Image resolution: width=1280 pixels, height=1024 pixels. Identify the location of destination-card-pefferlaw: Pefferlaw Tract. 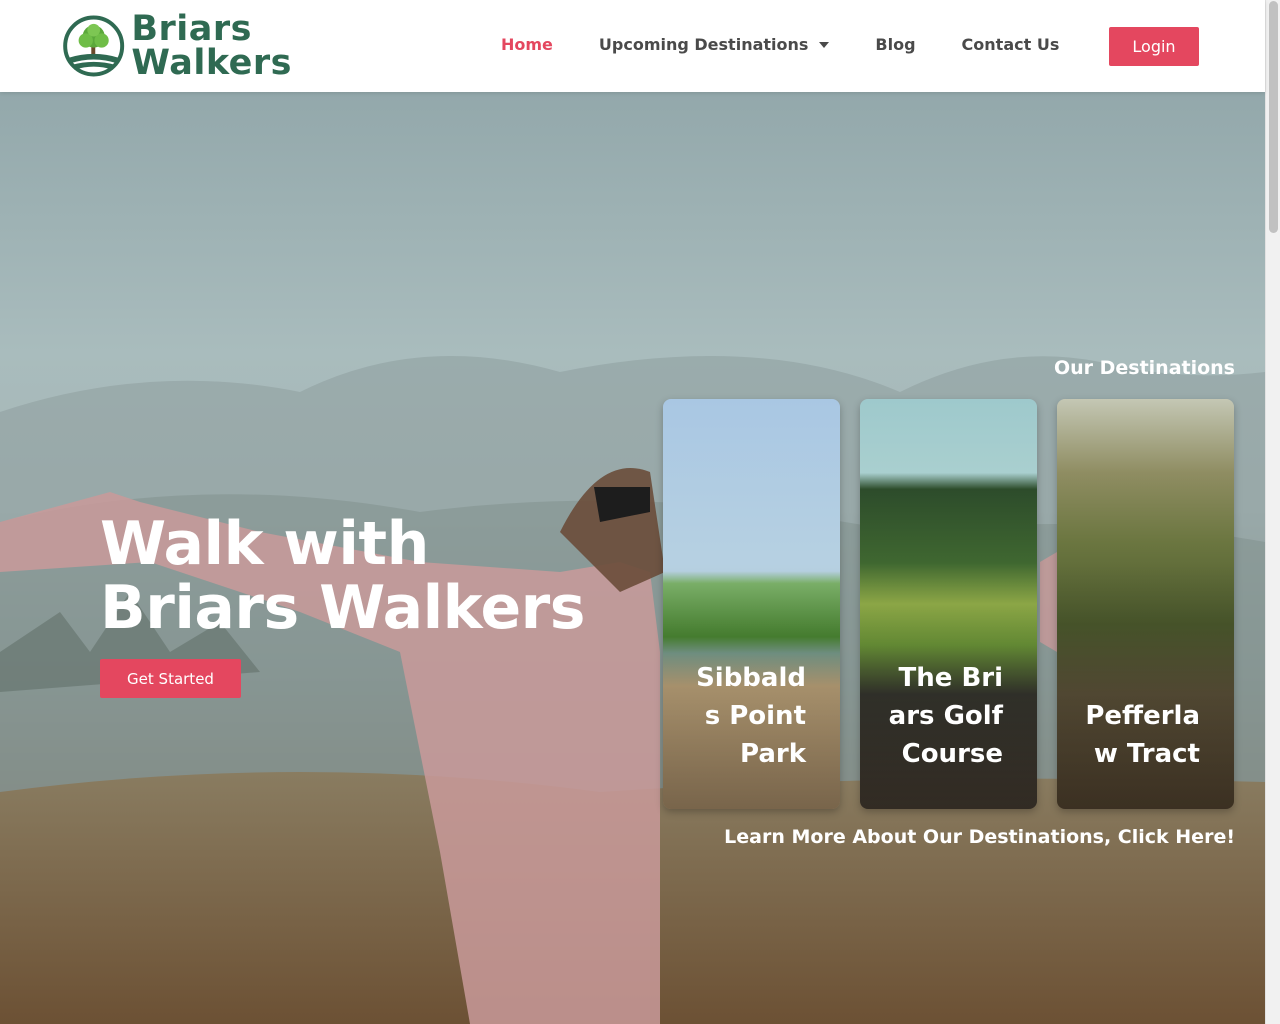
(1145, 604).